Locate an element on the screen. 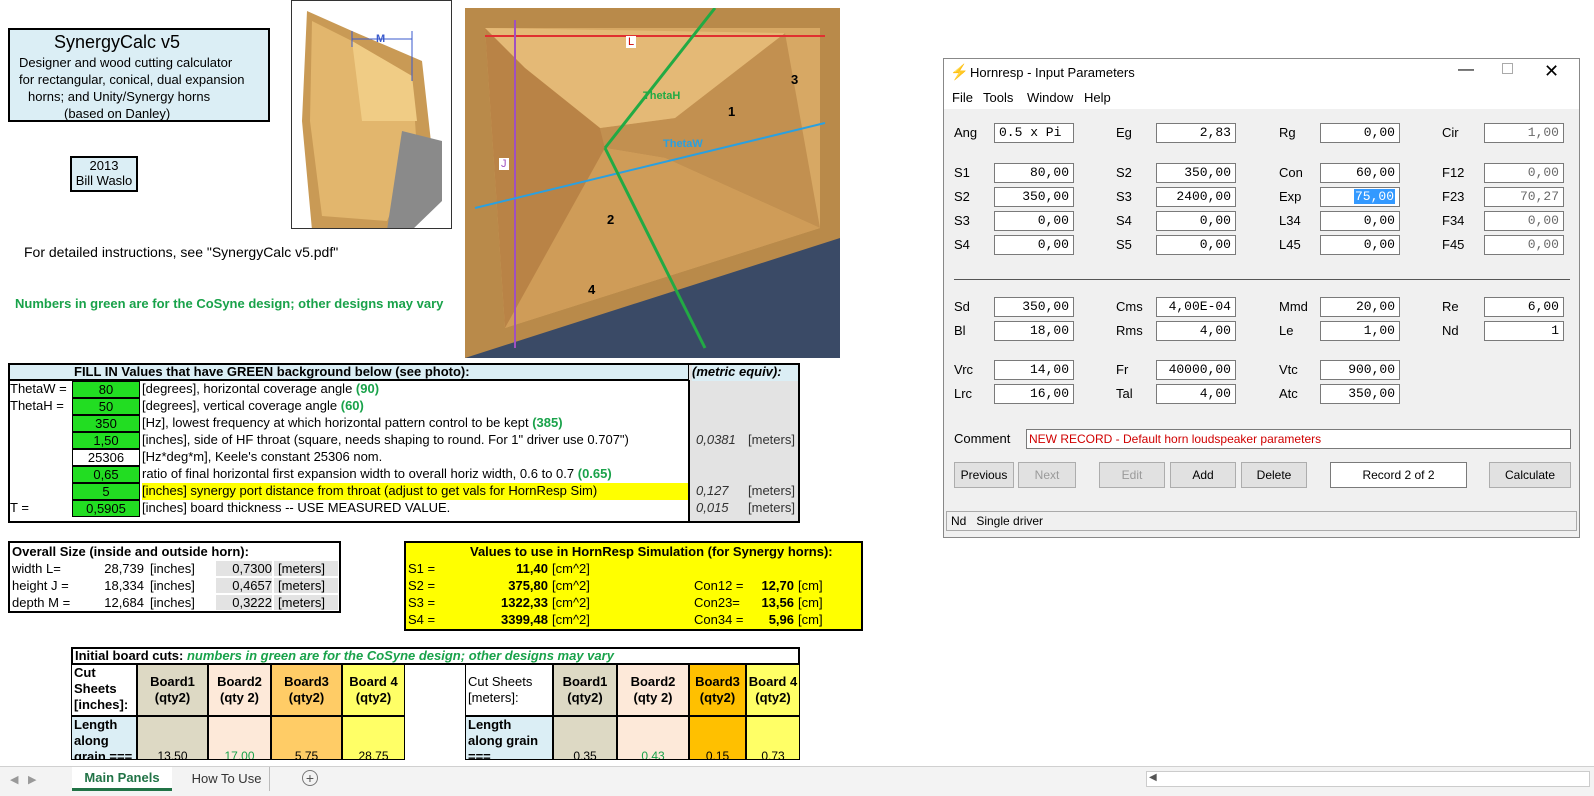 Image resolution: width=1594 pixels, height=796 pixels. minimize-icon: — is located at coordinates (1466, 70).